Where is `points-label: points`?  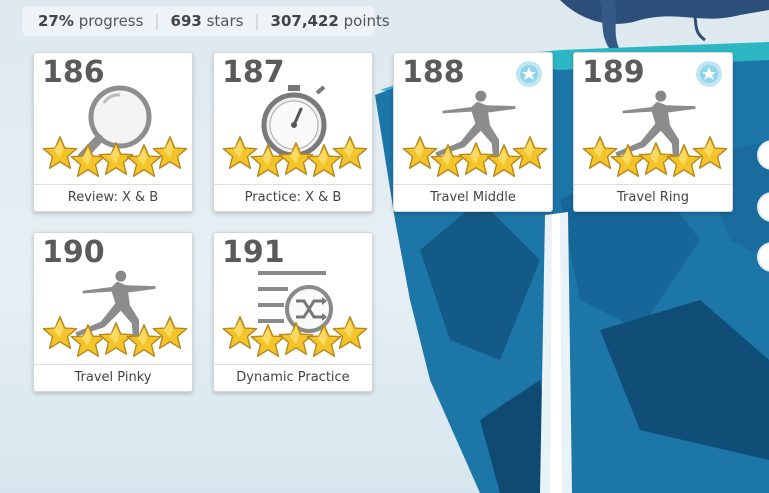
points-label: points is located at coordinates (366, 21).